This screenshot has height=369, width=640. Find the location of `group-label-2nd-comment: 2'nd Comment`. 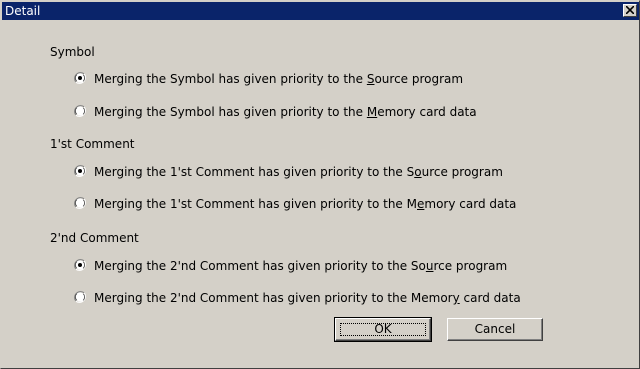

group-label-2nd-comment: 2'nd Comment is located at coordinates (94, 238).